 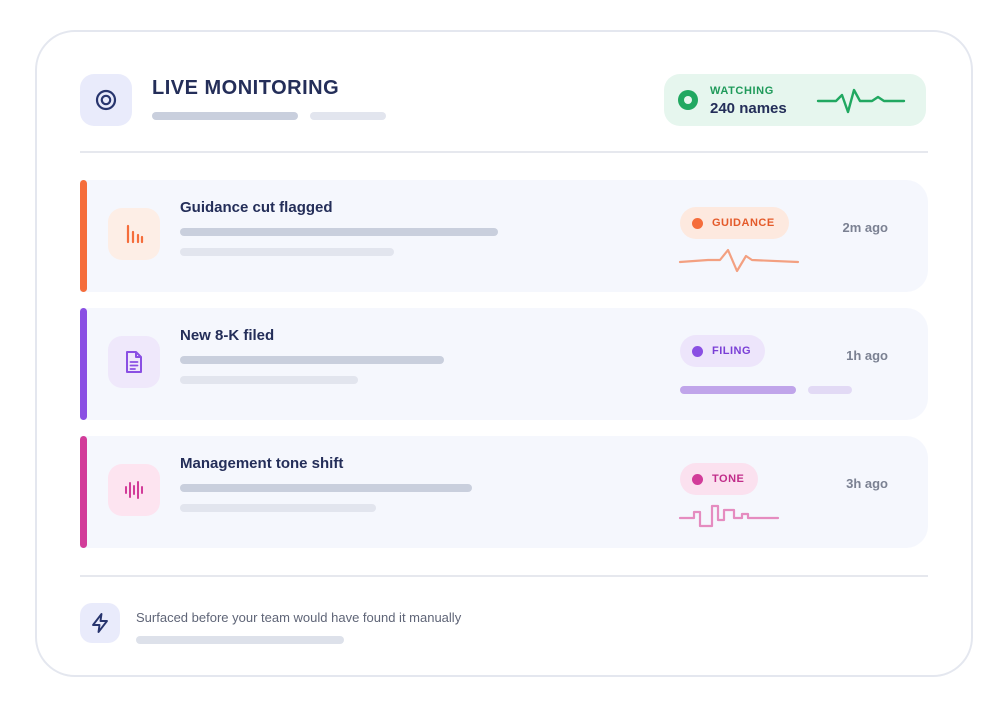 I want to click on watching-label: WATCHING, so click(x=742, y=91).